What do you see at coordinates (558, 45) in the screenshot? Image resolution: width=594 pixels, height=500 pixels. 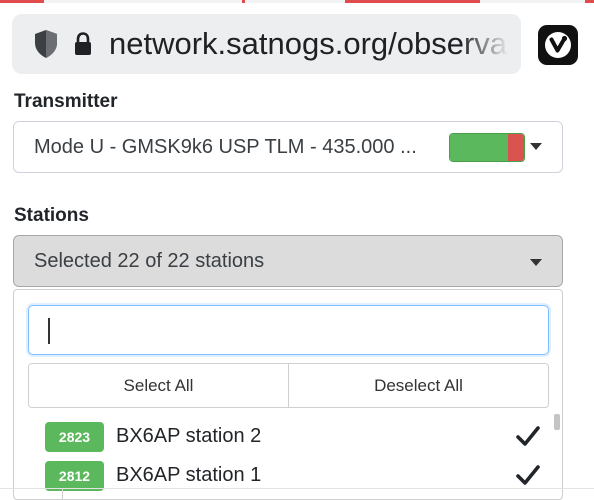 I see `vivaldi-icon` at bounding box center [558, 45].